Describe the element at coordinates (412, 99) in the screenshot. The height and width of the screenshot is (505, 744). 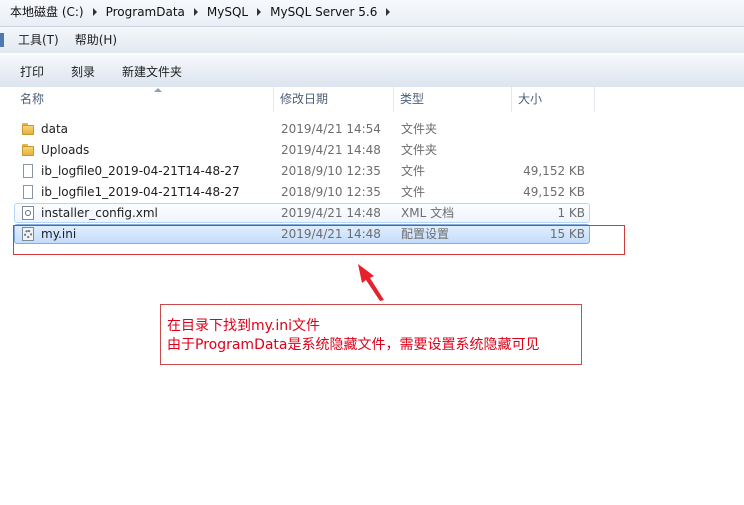
I see `column-type-label: 类型` at that location.